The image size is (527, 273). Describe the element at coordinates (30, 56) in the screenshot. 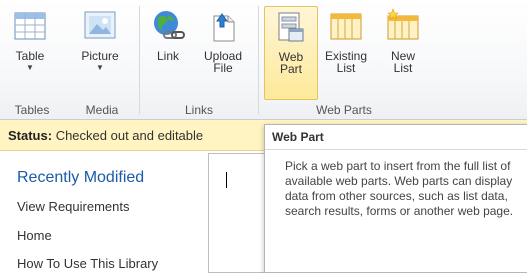

I see `table-label: Table` at that location.